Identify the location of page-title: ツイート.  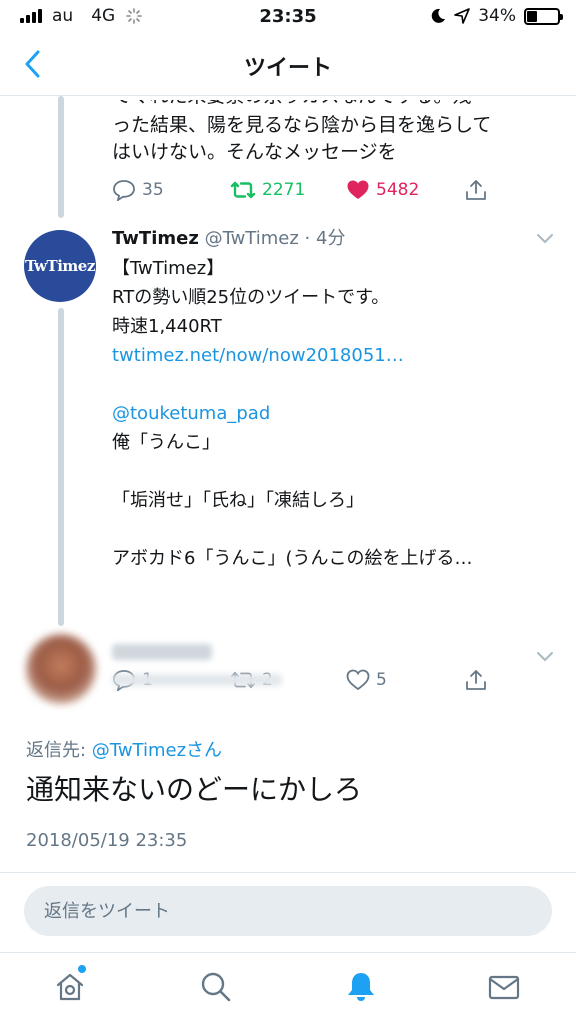
(287, 68).